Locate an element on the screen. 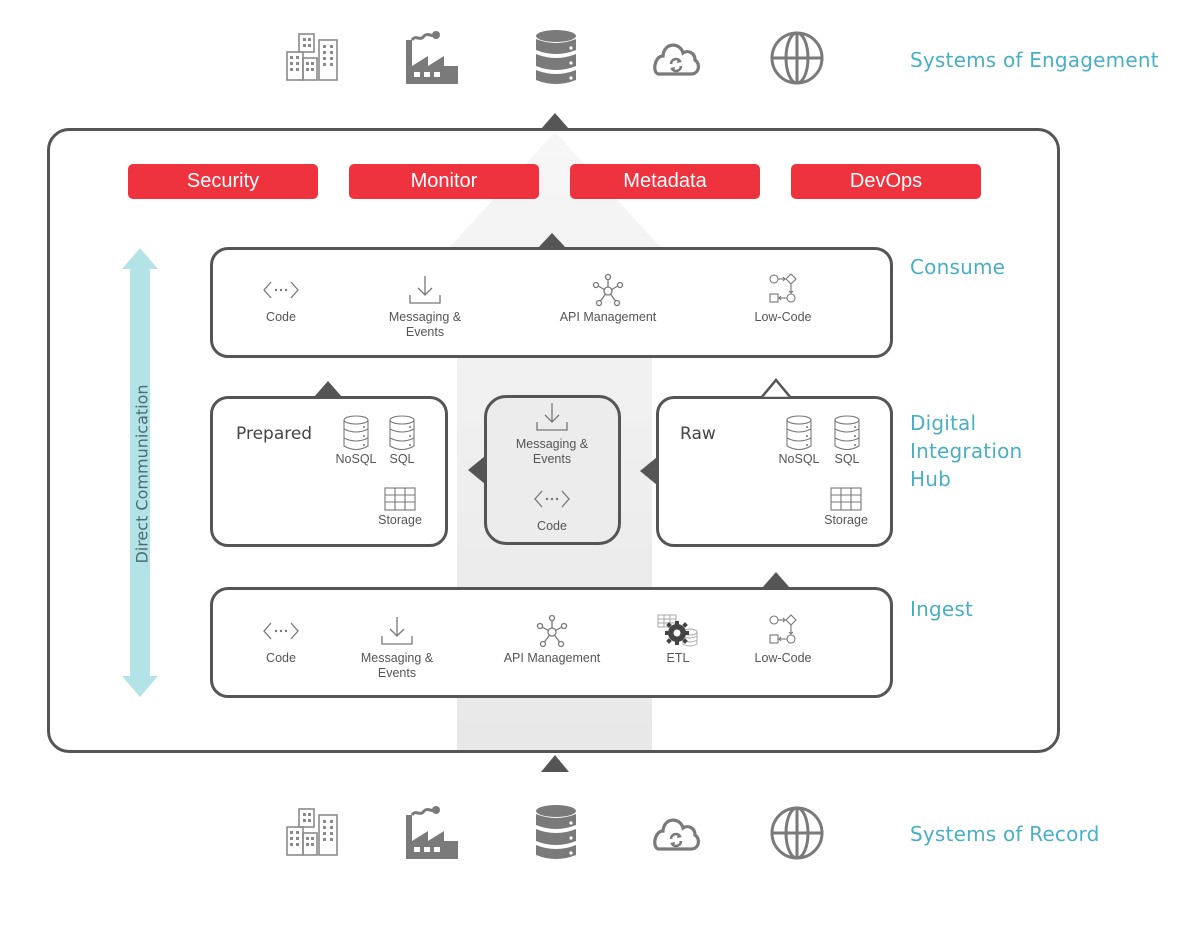  raw-nosql: NoSQL is located at coordinates (799, 440).